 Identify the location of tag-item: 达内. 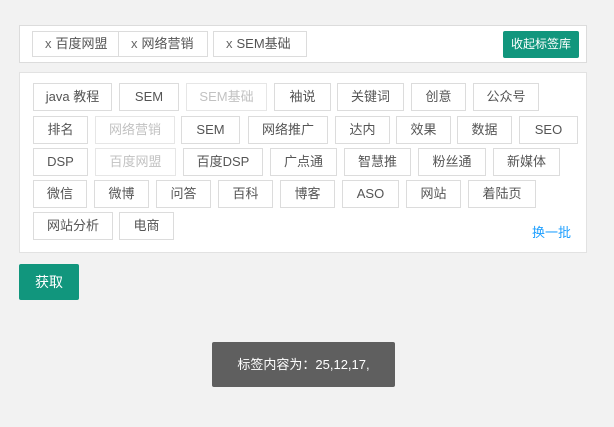
(362, 130).